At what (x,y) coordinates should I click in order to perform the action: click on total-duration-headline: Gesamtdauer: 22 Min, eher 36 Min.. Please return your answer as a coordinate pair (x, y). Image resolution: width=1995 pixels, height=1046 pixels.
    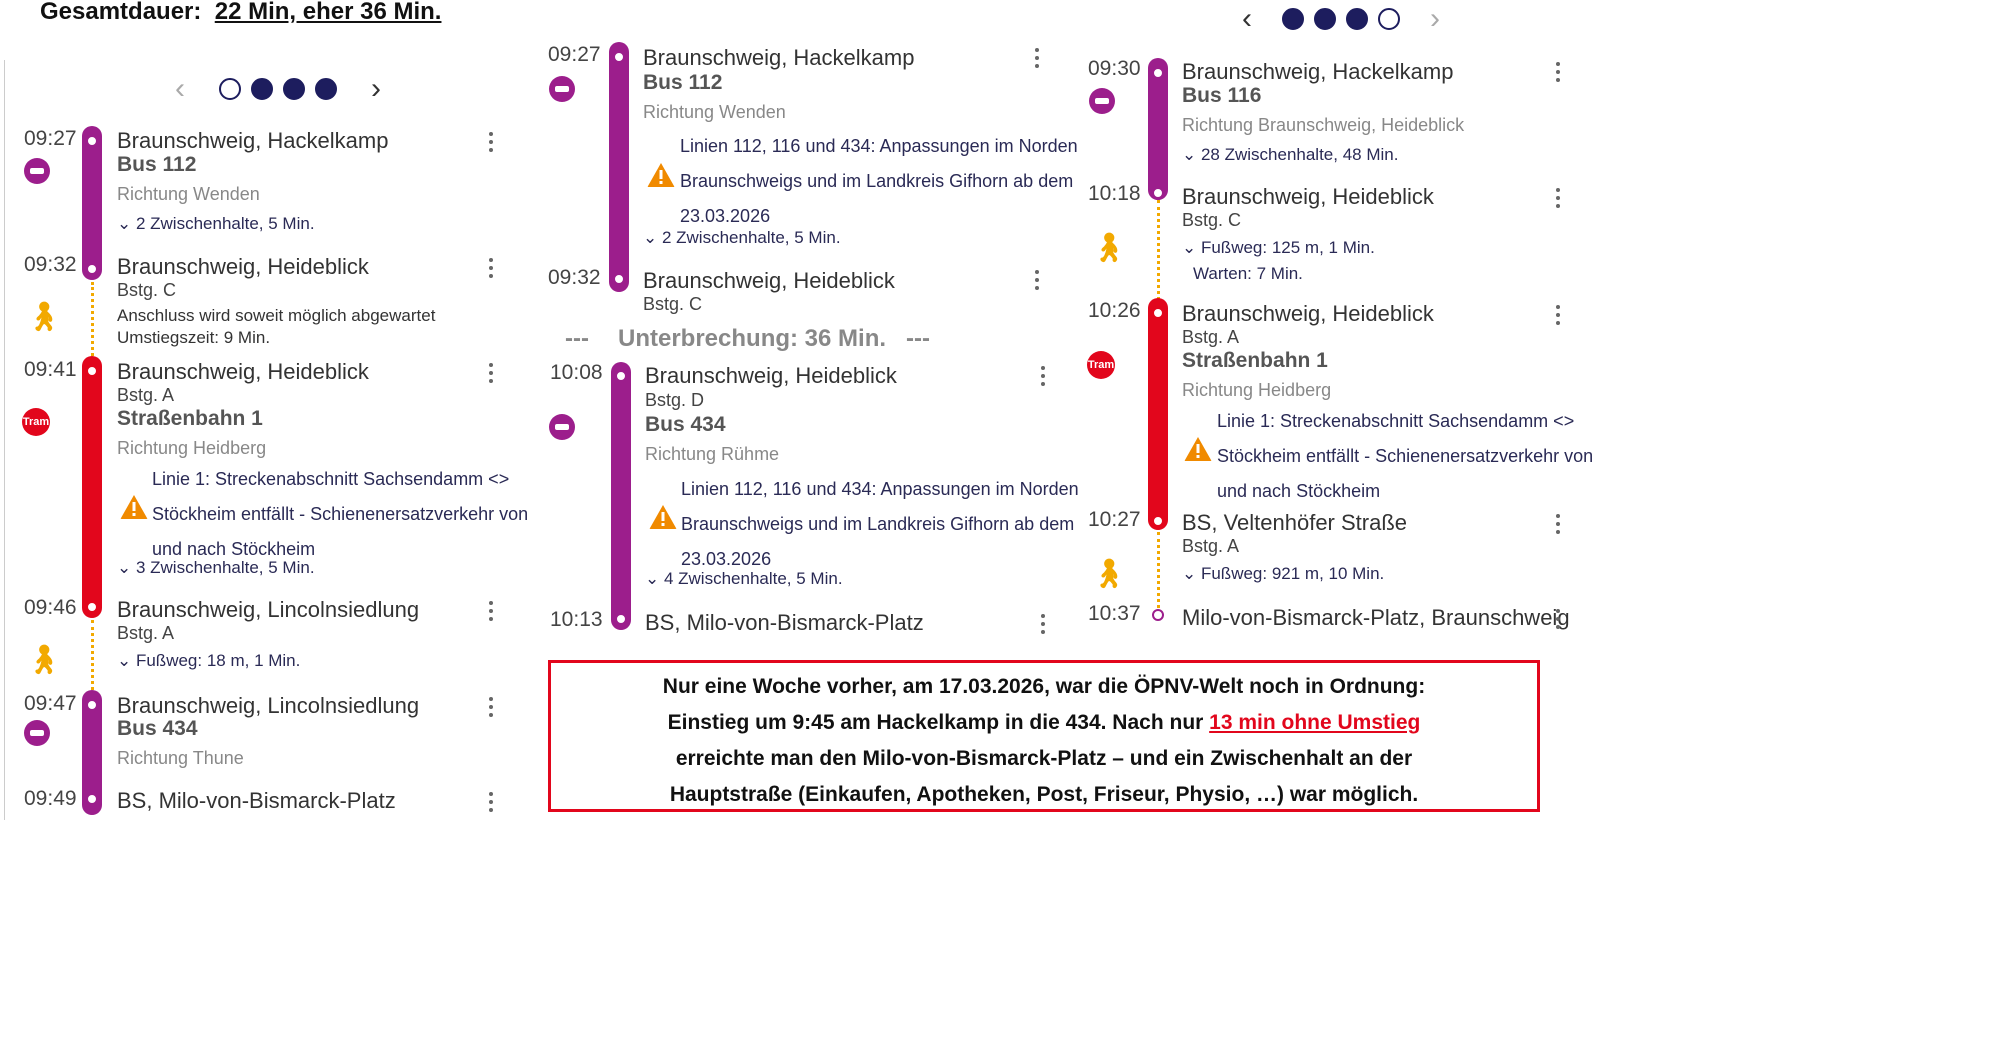
    Looking at the image, I should click on (240, 13).